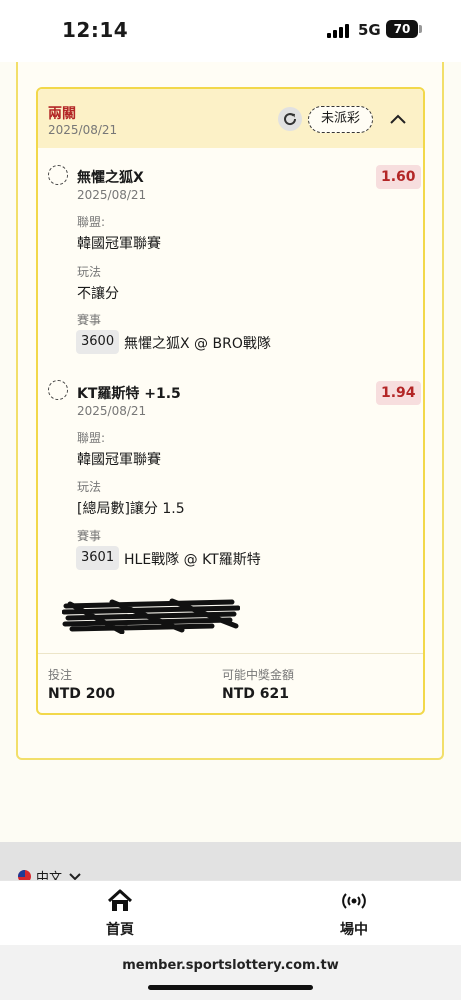 The width and height of the screenshot is (461, 1000). Describe the element at coordinates (230, 965) in the screenshot. I see `url-text: member.sportslottery.com.tw` at that location.